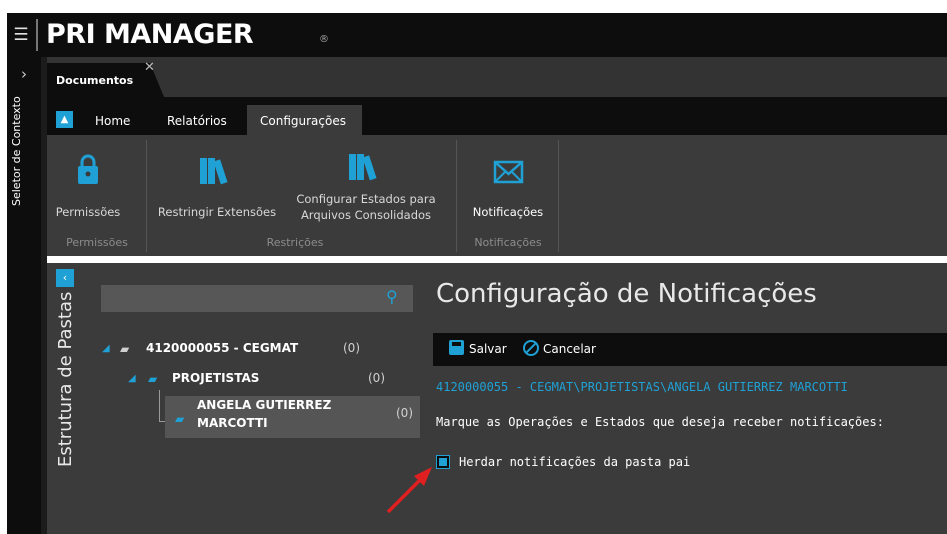  I want to click on tab-documentos-label: Documentos, so click(94, 80).